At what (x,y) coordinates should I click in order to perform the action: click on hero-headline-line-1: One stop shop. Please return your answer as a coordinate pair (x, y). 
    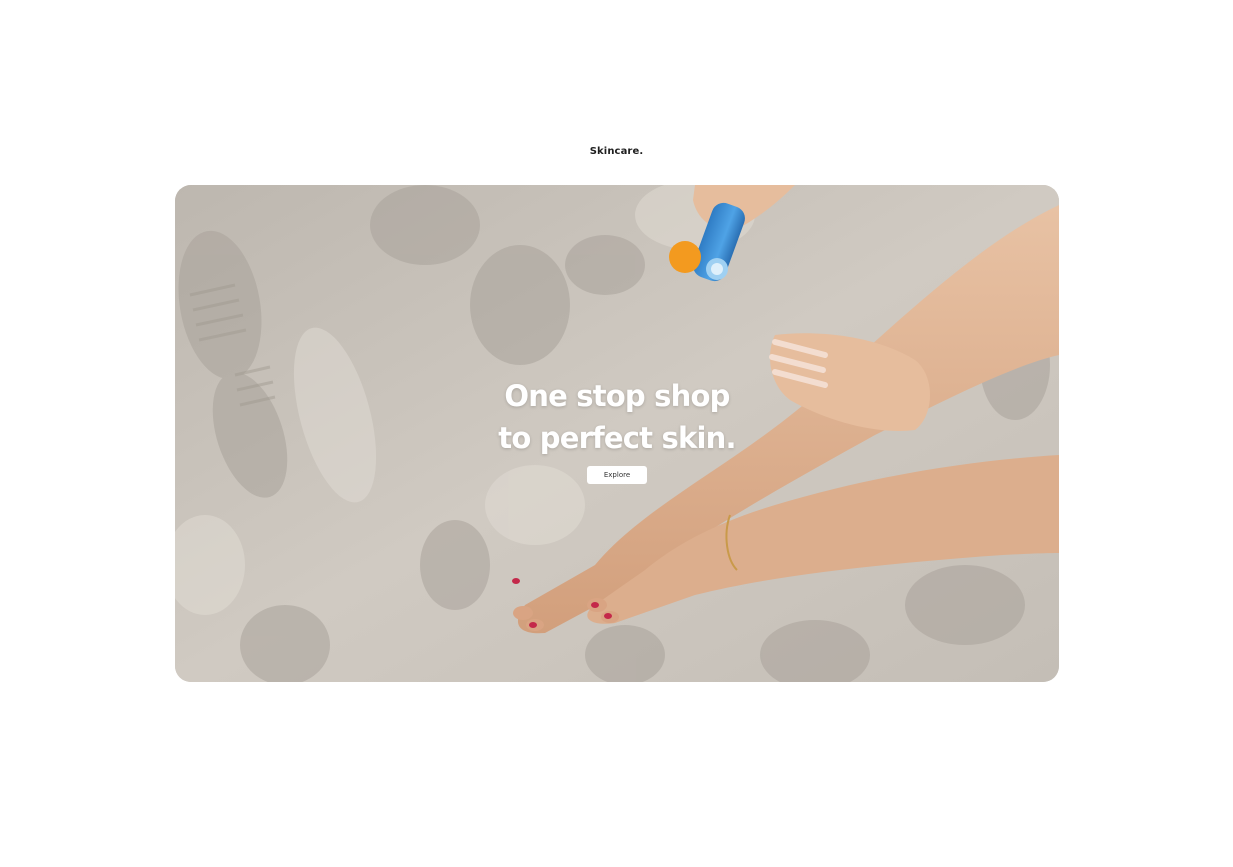
    Looking at the image, I should click on (617, 396).